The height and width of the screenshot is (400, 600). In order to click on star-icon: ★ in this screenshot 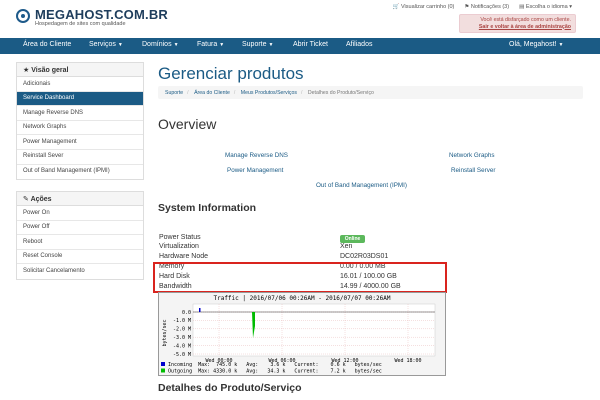, I will do `click(26, 70)`.